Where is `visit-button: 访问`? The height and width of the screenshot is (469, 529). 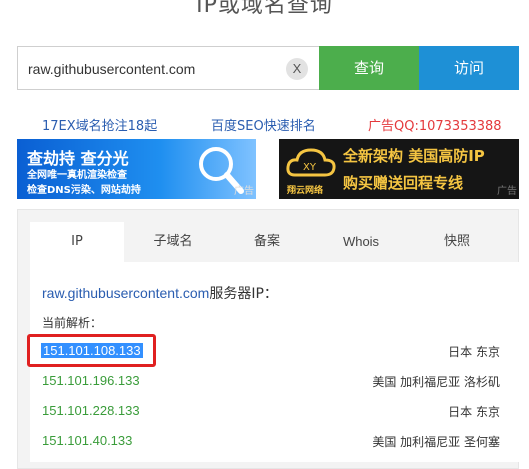 visit-button: 访问 is located at coordinates (469, 68).